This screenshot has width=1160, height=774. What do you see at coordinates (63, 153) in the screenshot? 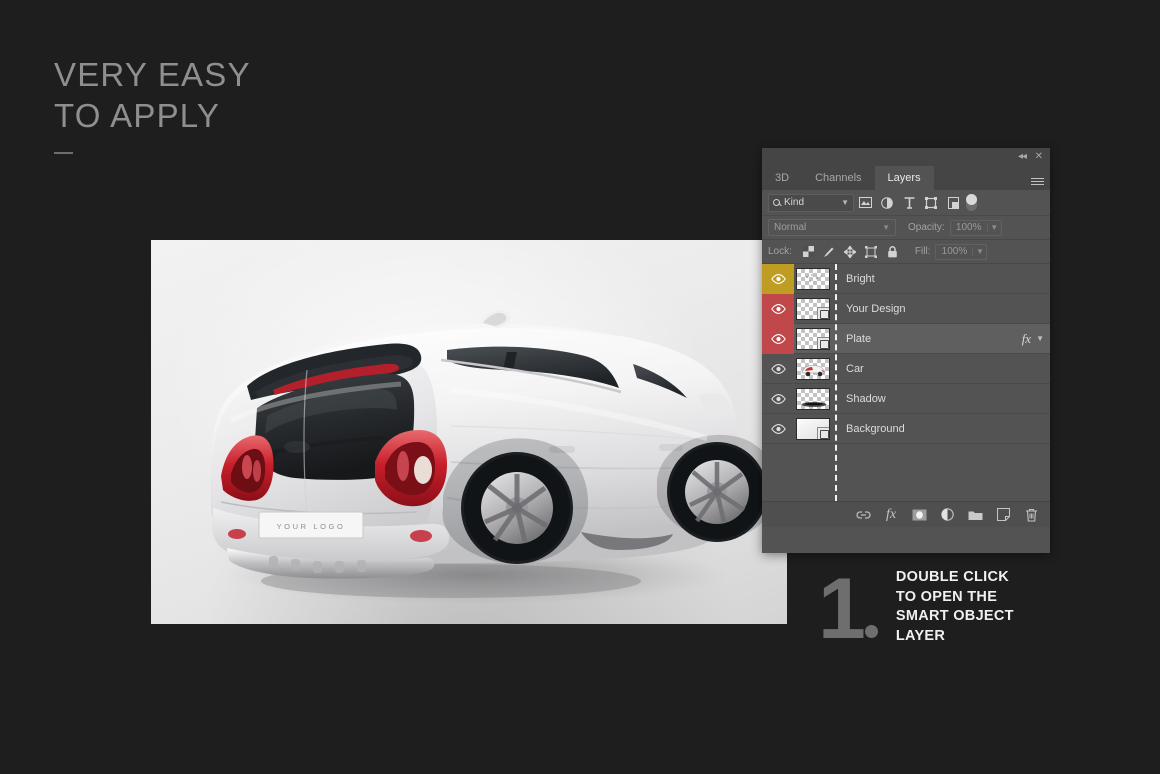
I see `headline-divider` at bounding box center [63, 153].